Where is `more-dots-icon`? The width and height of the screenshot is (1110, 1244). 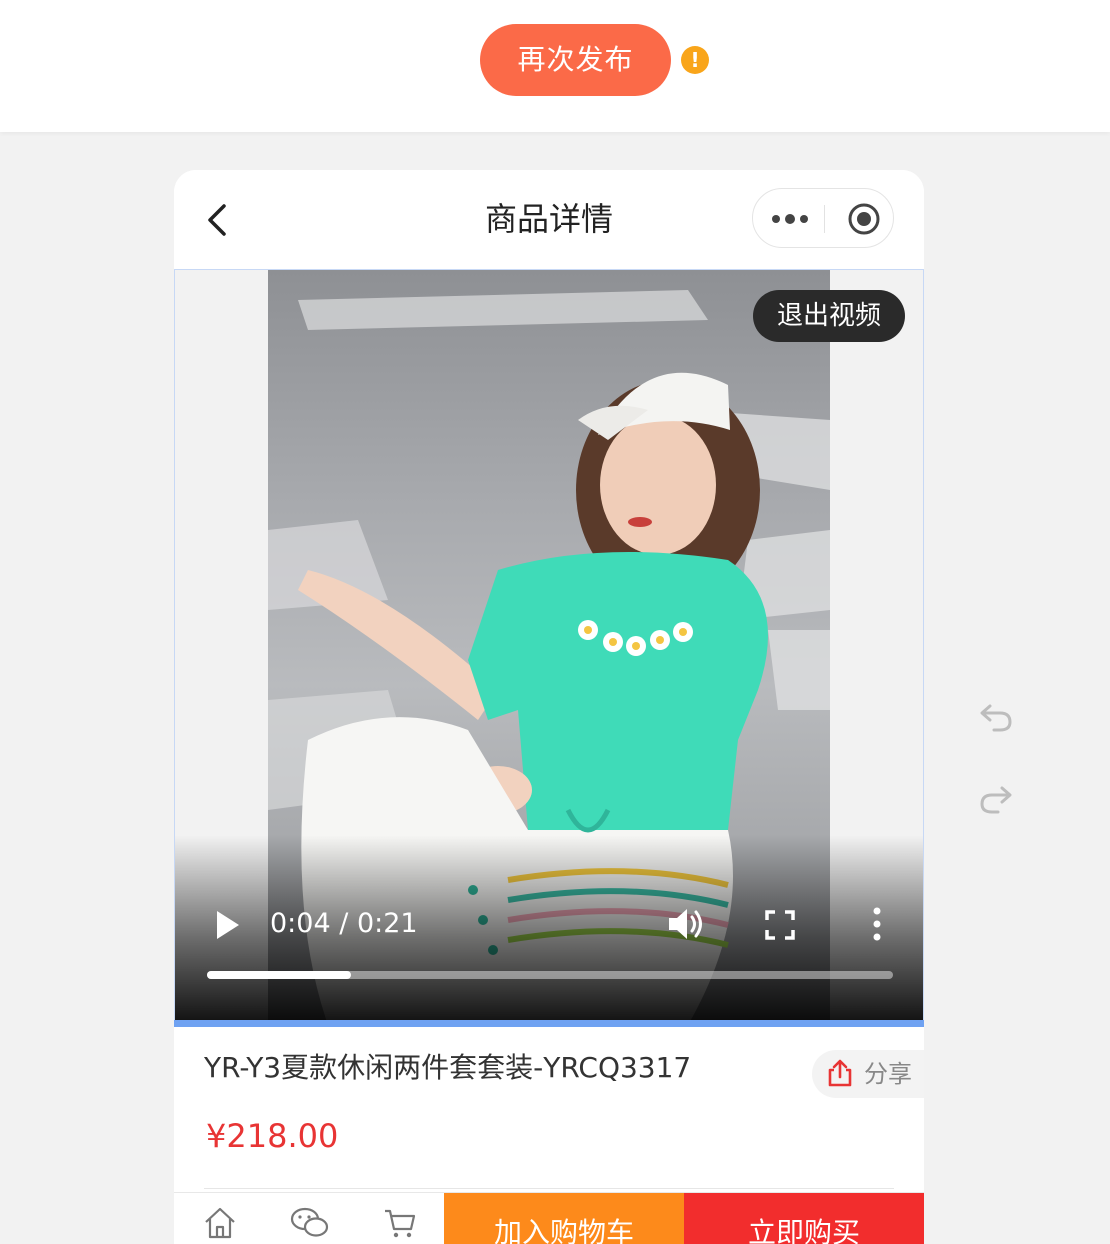 more-dots-icon is located at coordinates (790, 219).